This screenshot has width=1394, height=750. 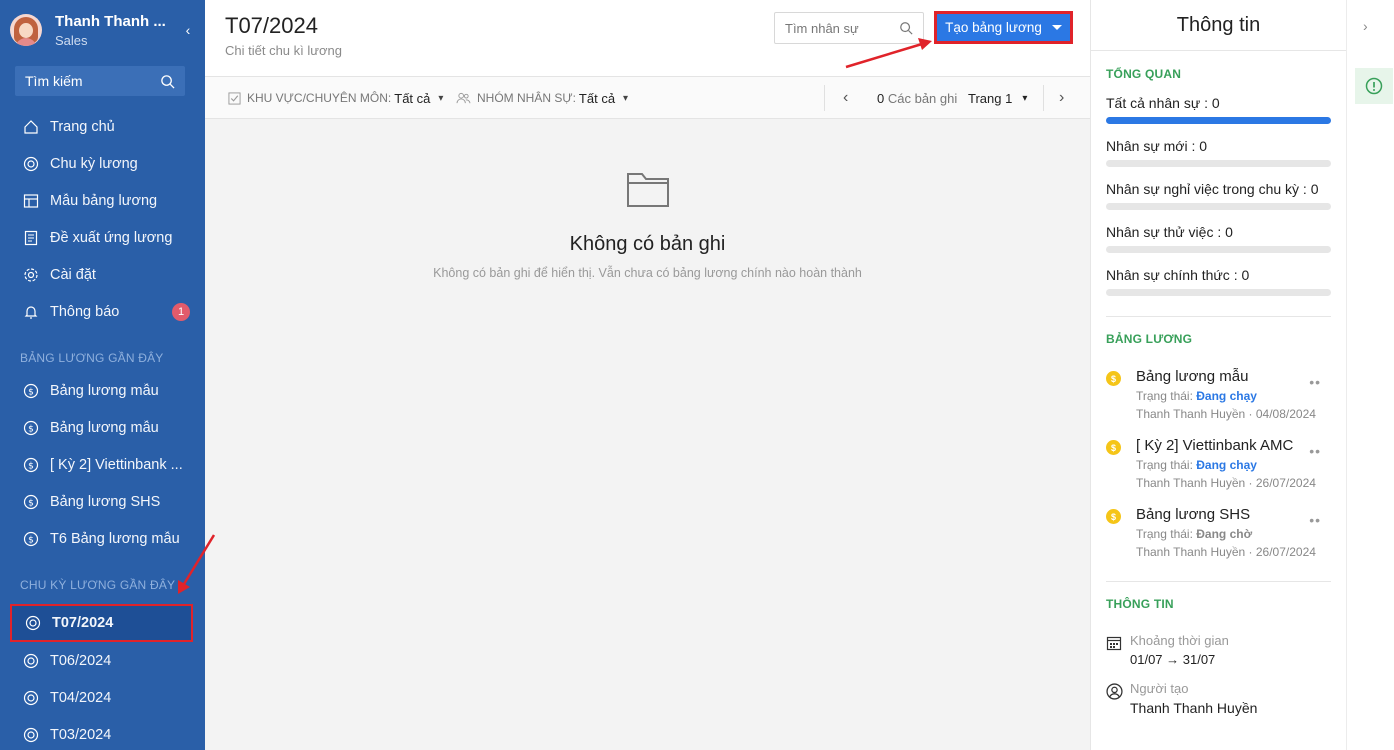 What do you see at coordinates (1370, 375) in the screenshot?
I see `side-strip: ›` at bounding box center [1370, 375].